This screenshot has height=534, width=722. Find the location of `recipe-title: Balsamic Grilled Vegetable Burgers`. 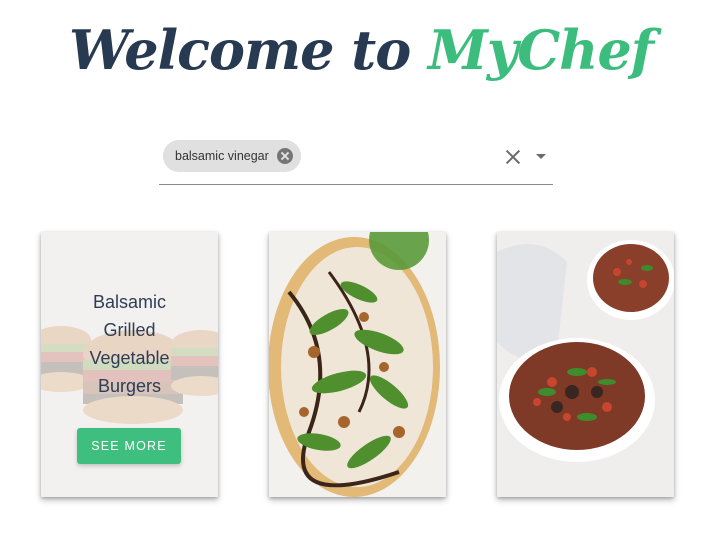

recipe-title: Balsamic Grilled Vegetable Burgers is located at coordinates (129, 344).